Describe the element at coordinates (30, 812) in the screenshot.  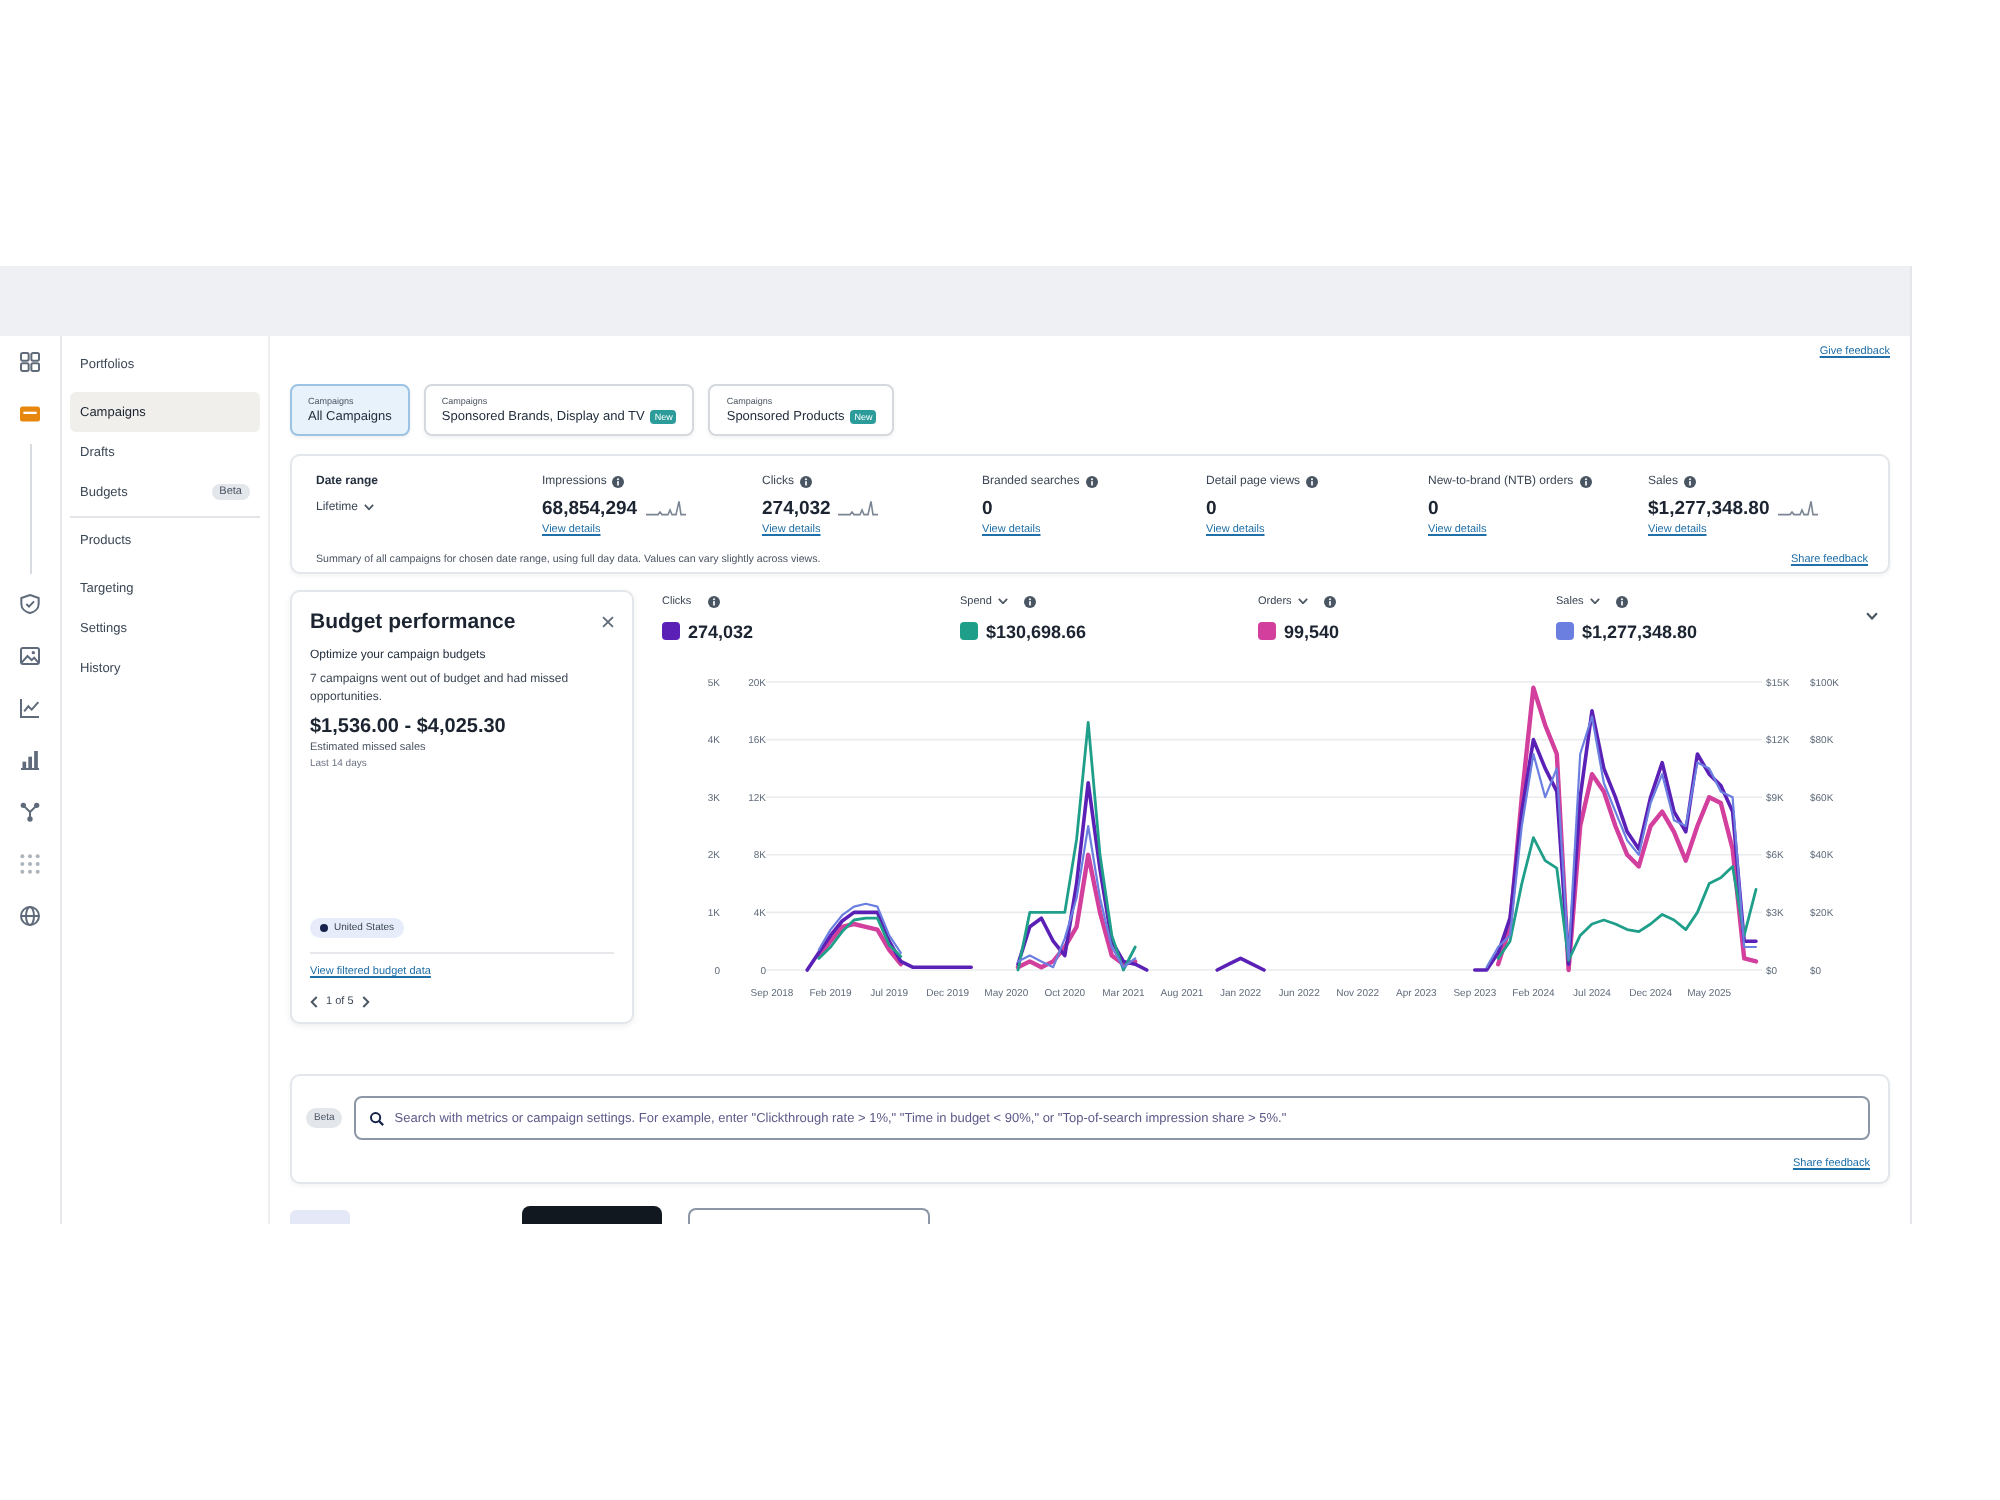
I see `branch-icon` at that location.